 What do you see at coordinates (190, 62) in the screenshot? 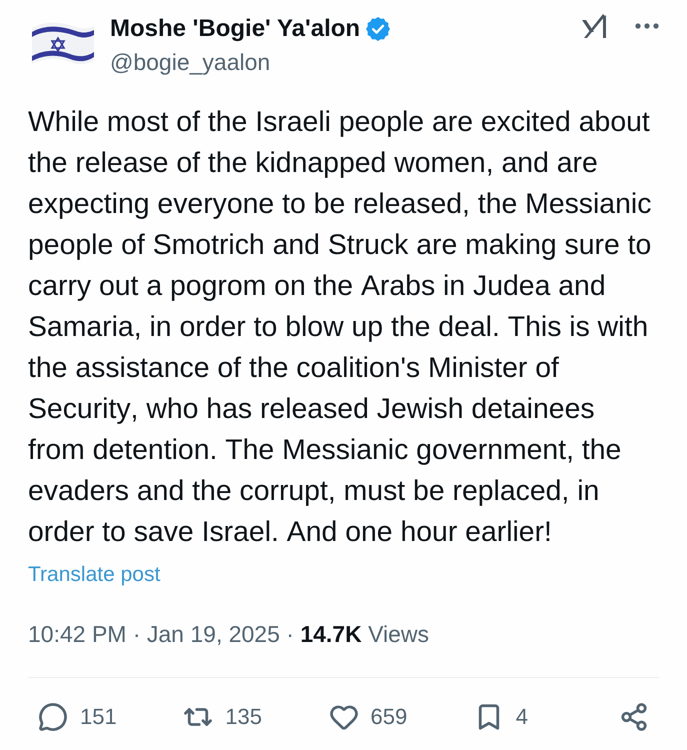
I see `author-handle: @bogie_yaalon` at bounding box center [190, 62].